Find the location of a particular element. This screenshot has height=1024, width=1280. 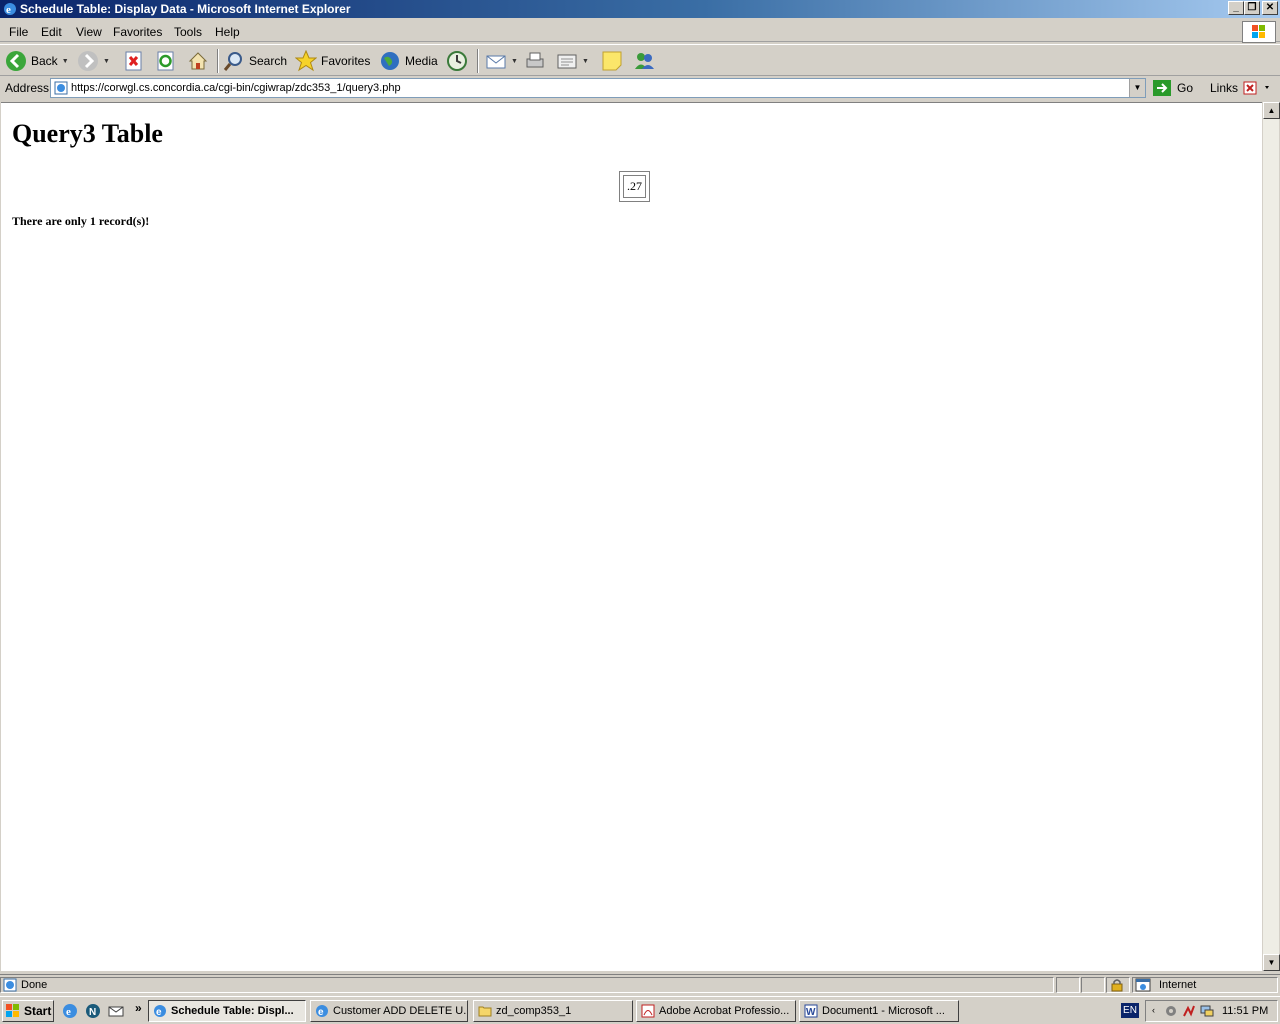

volume-icon is located at coordinates (1171, 1011).